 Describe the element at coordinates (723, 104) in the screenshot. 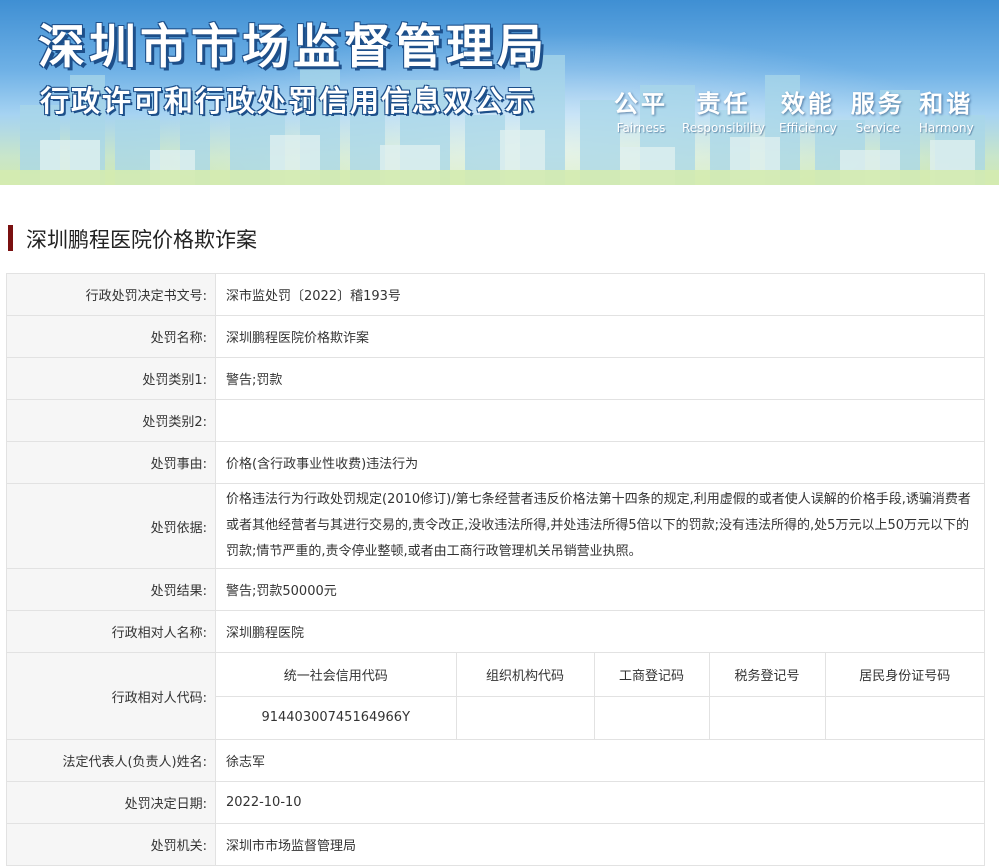

I see `value-cn: 责任` at that location.